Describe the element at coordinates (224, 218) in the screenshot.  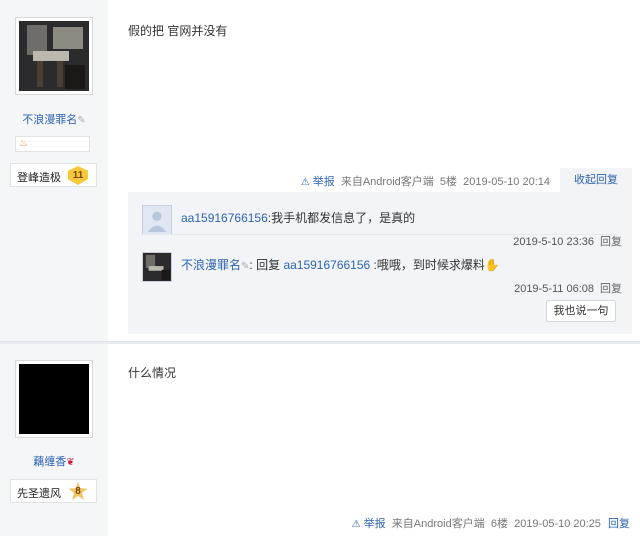
I see `reply-user-link: aa15916766156` at that location.